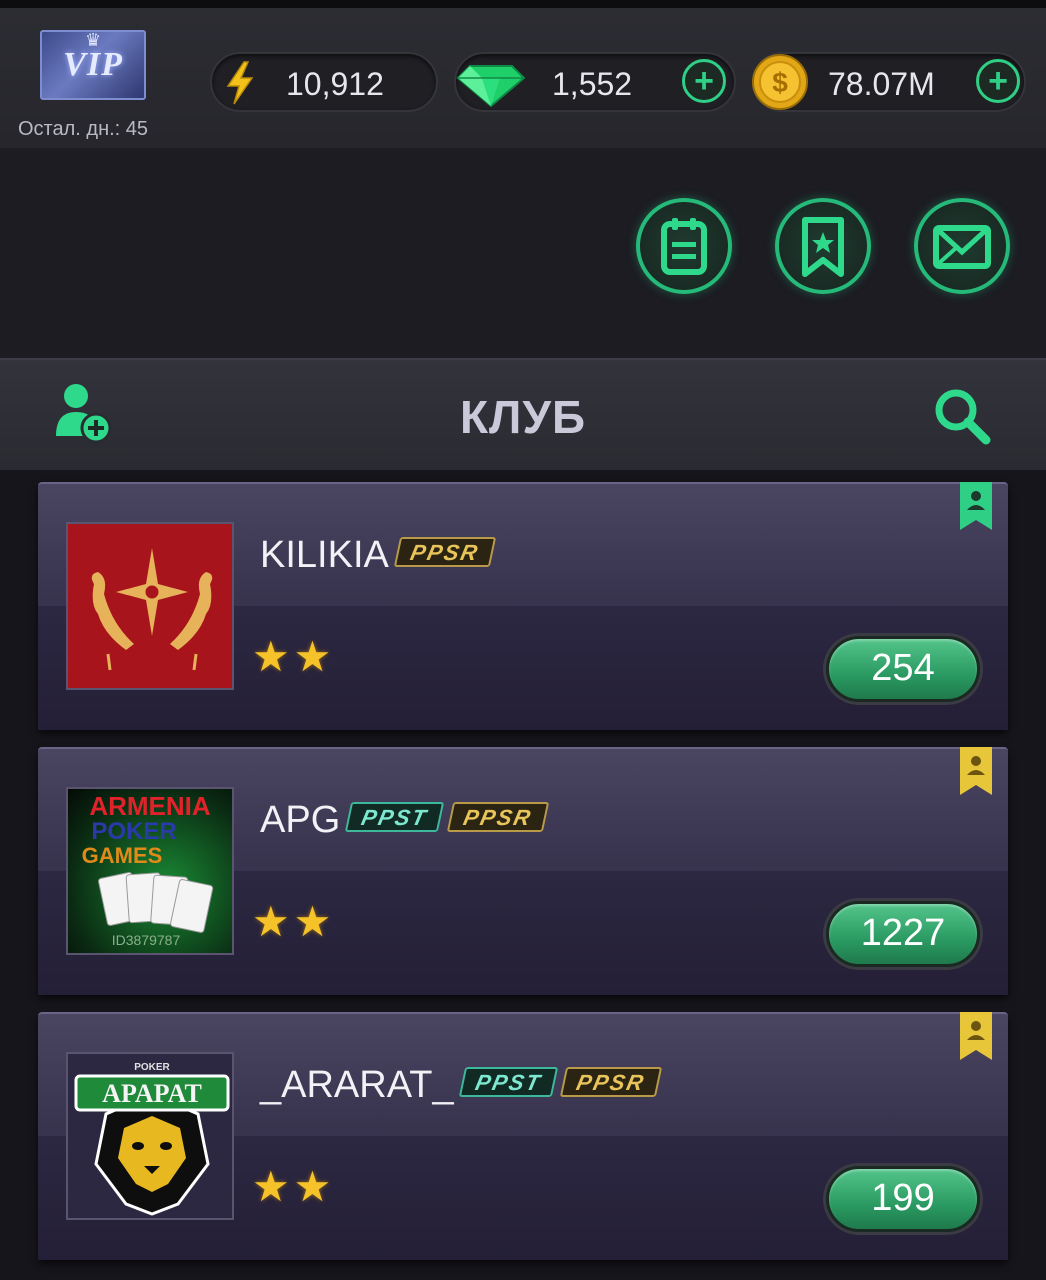 The width and height of the screenshot is (1046, 1280). Describe the element at coordinates (523, 417) in the screenshot. I see `page-title: КЛУБ` at that location.